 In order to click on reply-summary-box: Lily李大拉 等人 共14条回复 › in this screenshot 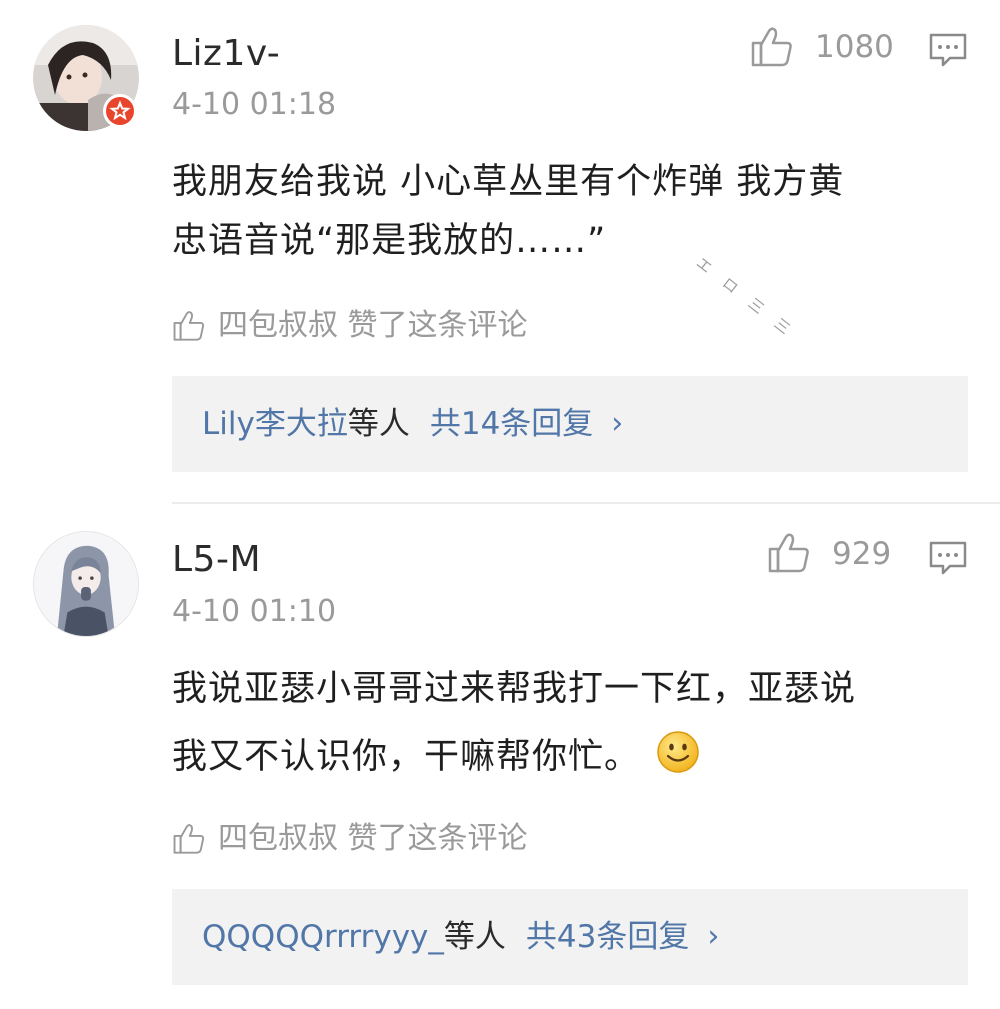, I will do `click(570, 424)`.